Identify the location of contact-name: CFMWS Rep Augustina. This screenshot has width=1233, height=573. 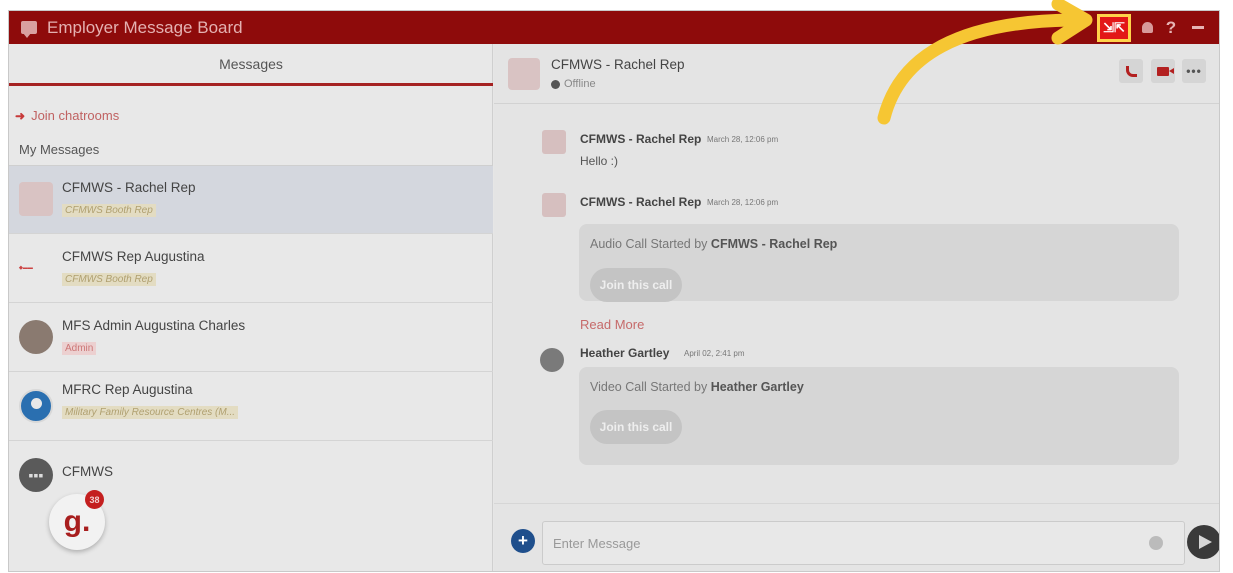
(133, 256).